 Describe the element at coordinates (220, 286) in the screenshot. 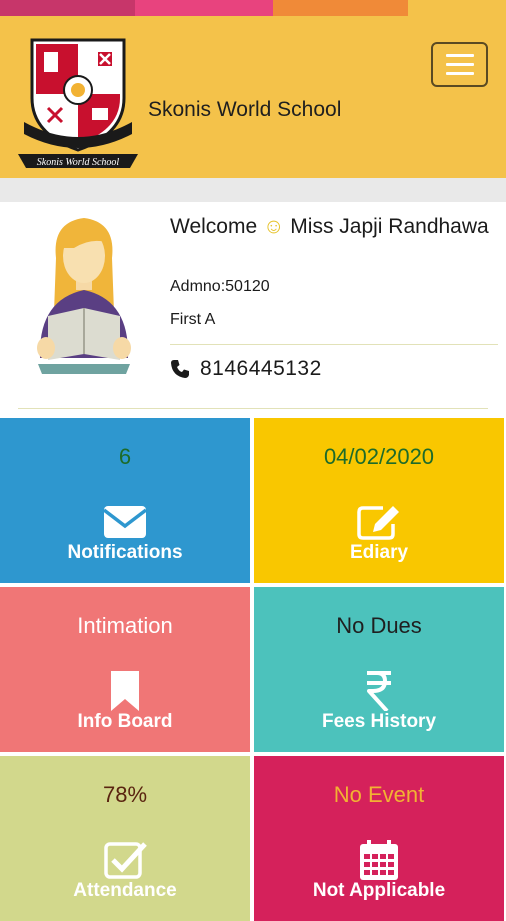

I see `admission-number: Admno:50120` at that location.